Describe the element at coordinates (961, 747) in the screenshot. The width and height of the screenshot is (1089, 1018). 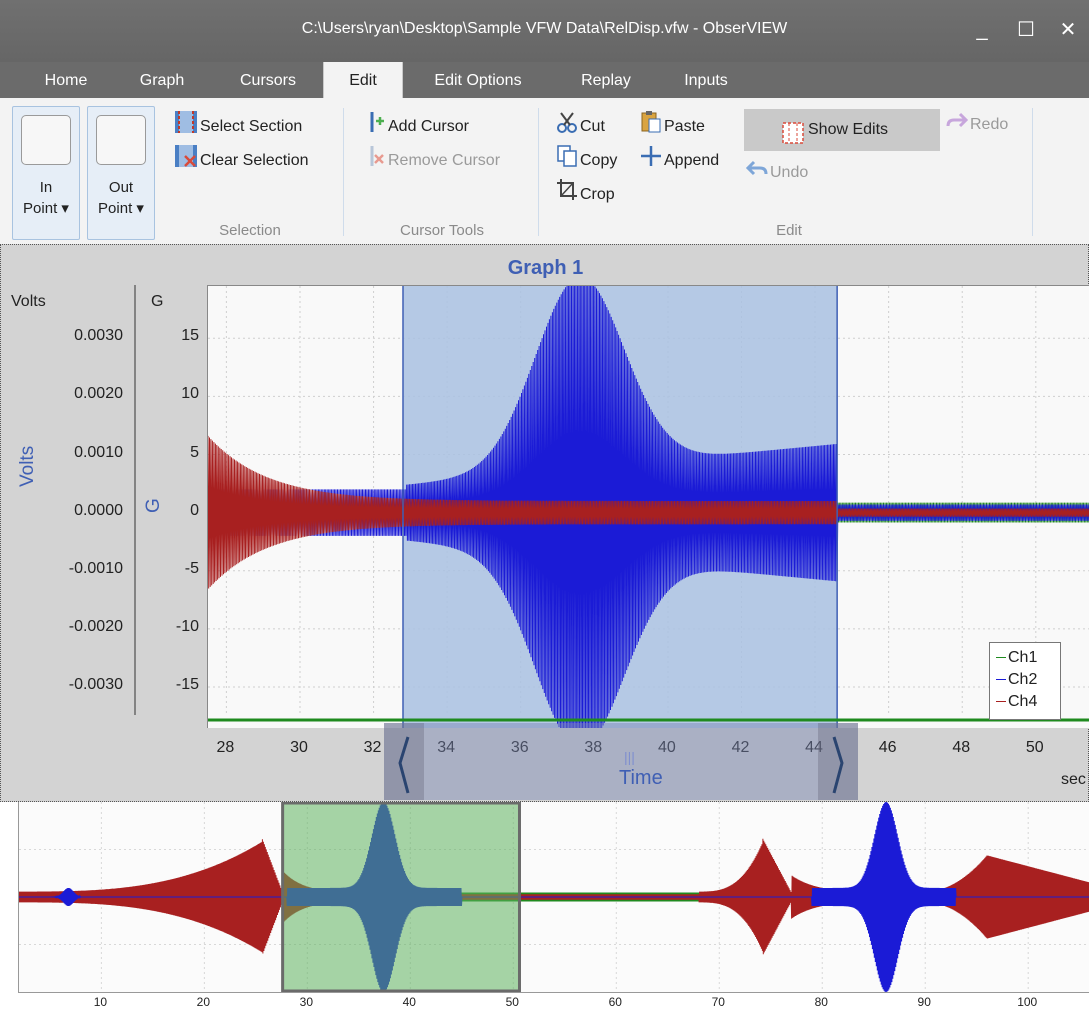
I see `time-tick-label: 48` at that location.